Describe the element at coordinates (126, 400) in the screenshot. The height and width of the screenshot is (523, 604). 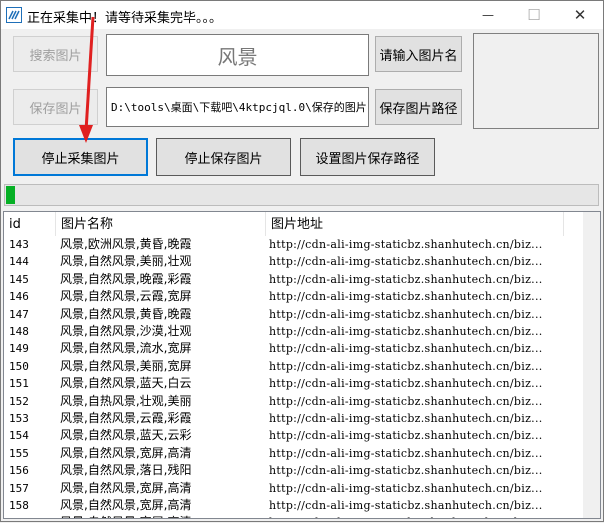
I see `cell-name: 风景,自热风景,壮观,美丽` at that location.